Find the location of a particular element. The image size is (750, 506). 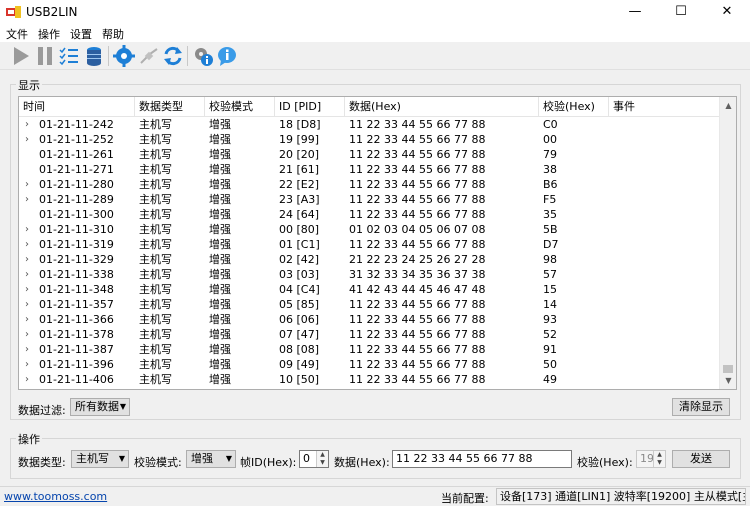

send-button: 发送 is located at coordinates (701, 459).